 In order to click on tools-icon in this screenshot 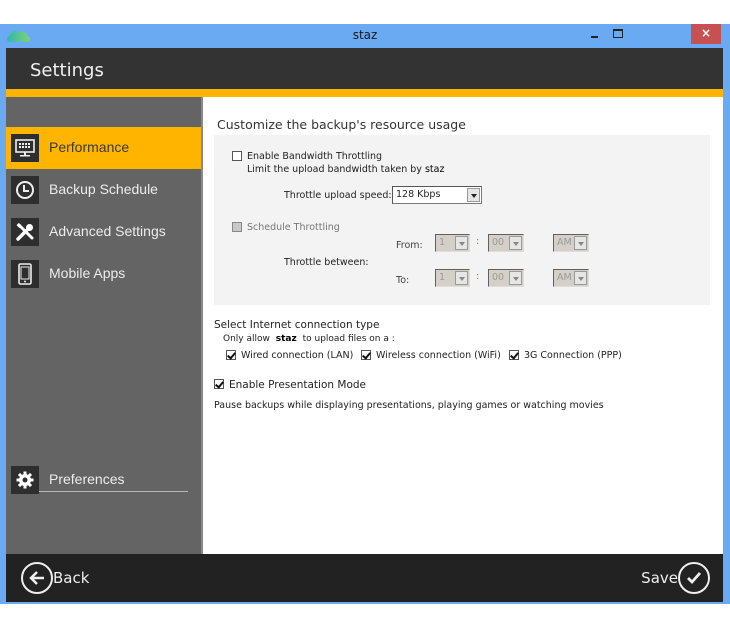, I will do `click(25, 232)`.